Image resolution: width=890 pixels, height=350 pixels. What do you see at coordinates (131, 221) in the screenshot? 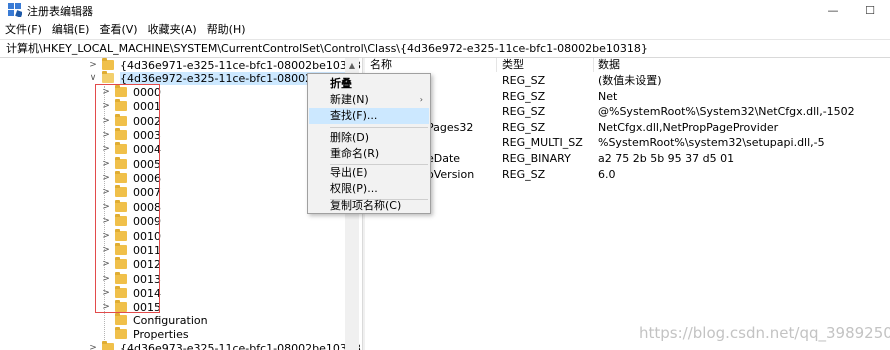
I see `tree-item-subkey: >0009` at bounding box center [131, 221].